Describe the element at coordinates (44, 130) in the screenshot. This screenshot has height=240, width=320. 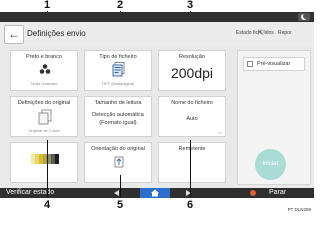
I see `original-settings-sub: Original de 1 face` at that location.